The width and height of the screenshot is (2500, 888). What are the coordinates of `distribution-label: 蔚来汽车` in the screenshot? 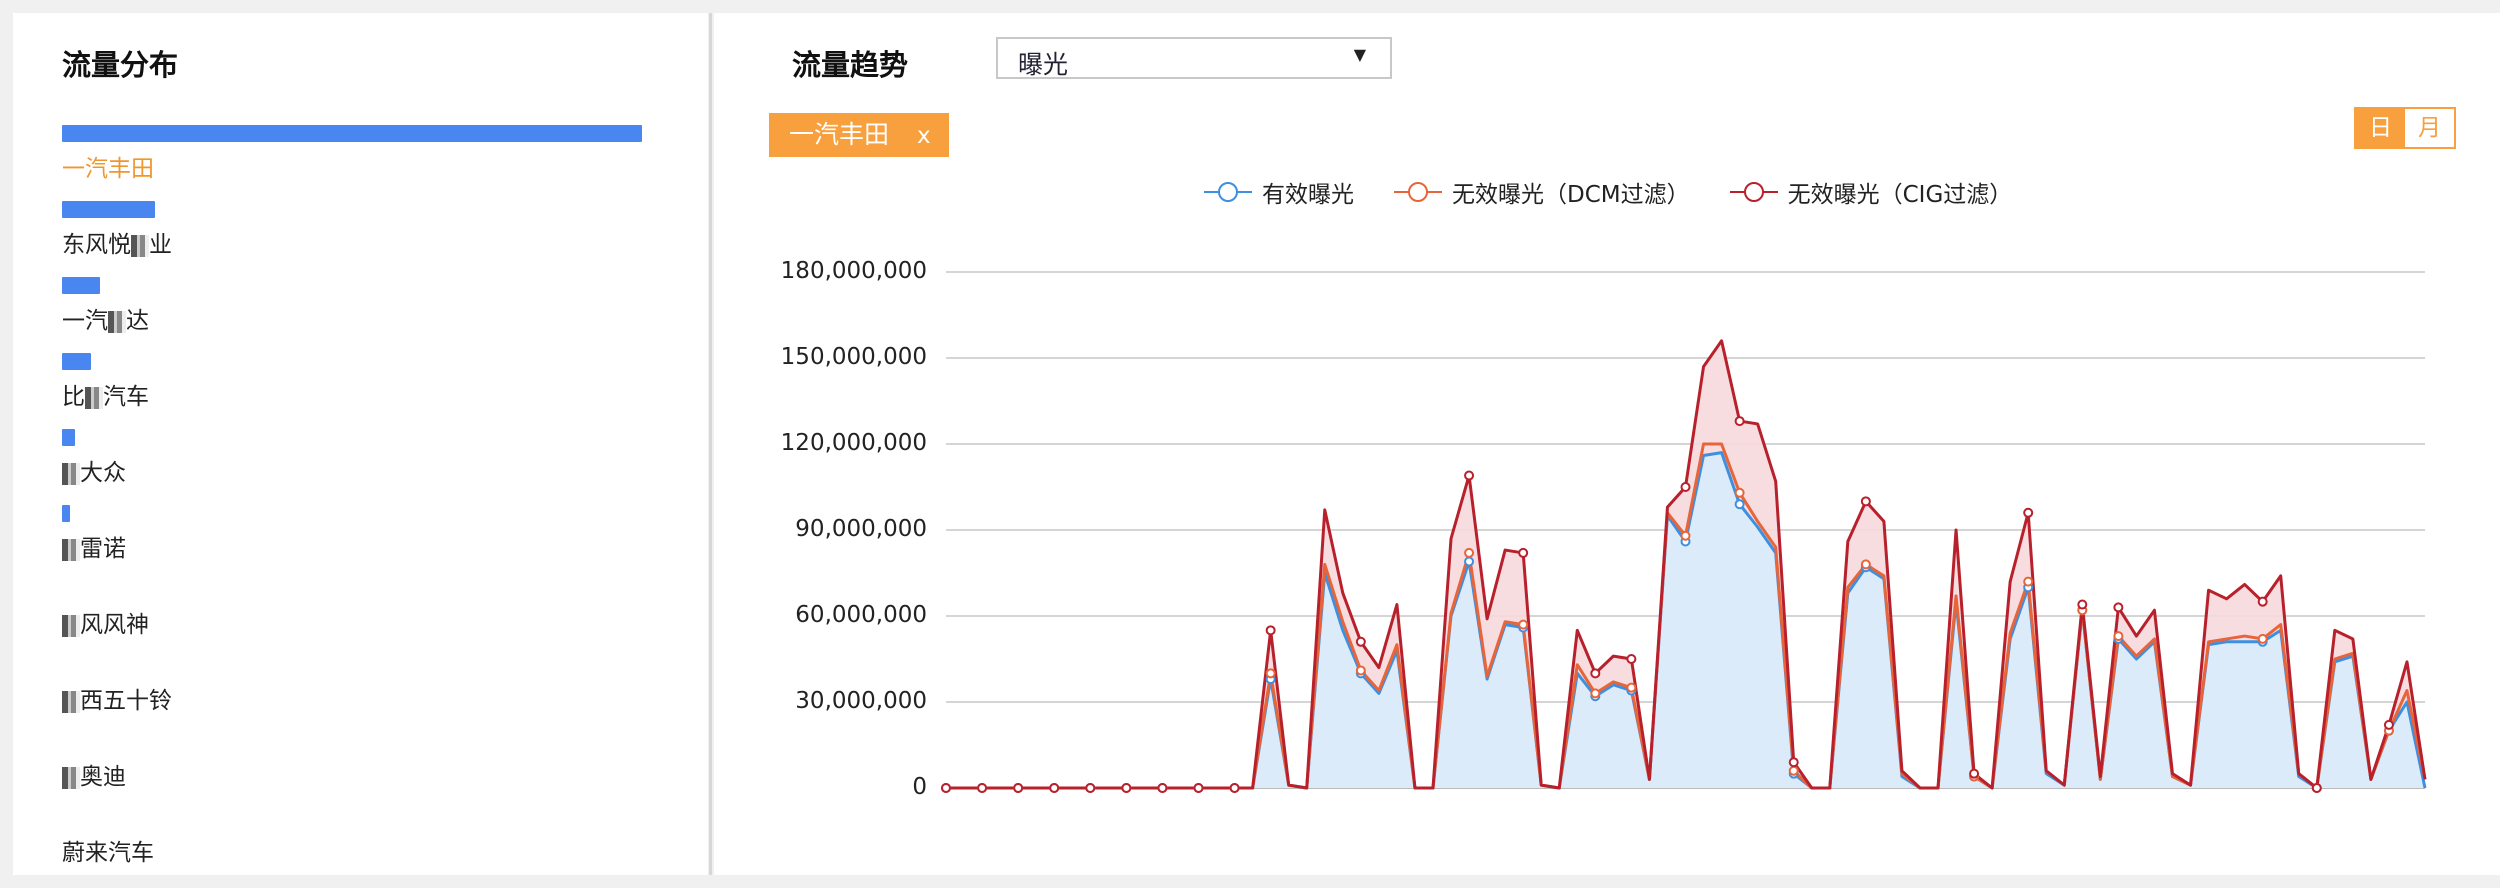 It's located at (108, 853).